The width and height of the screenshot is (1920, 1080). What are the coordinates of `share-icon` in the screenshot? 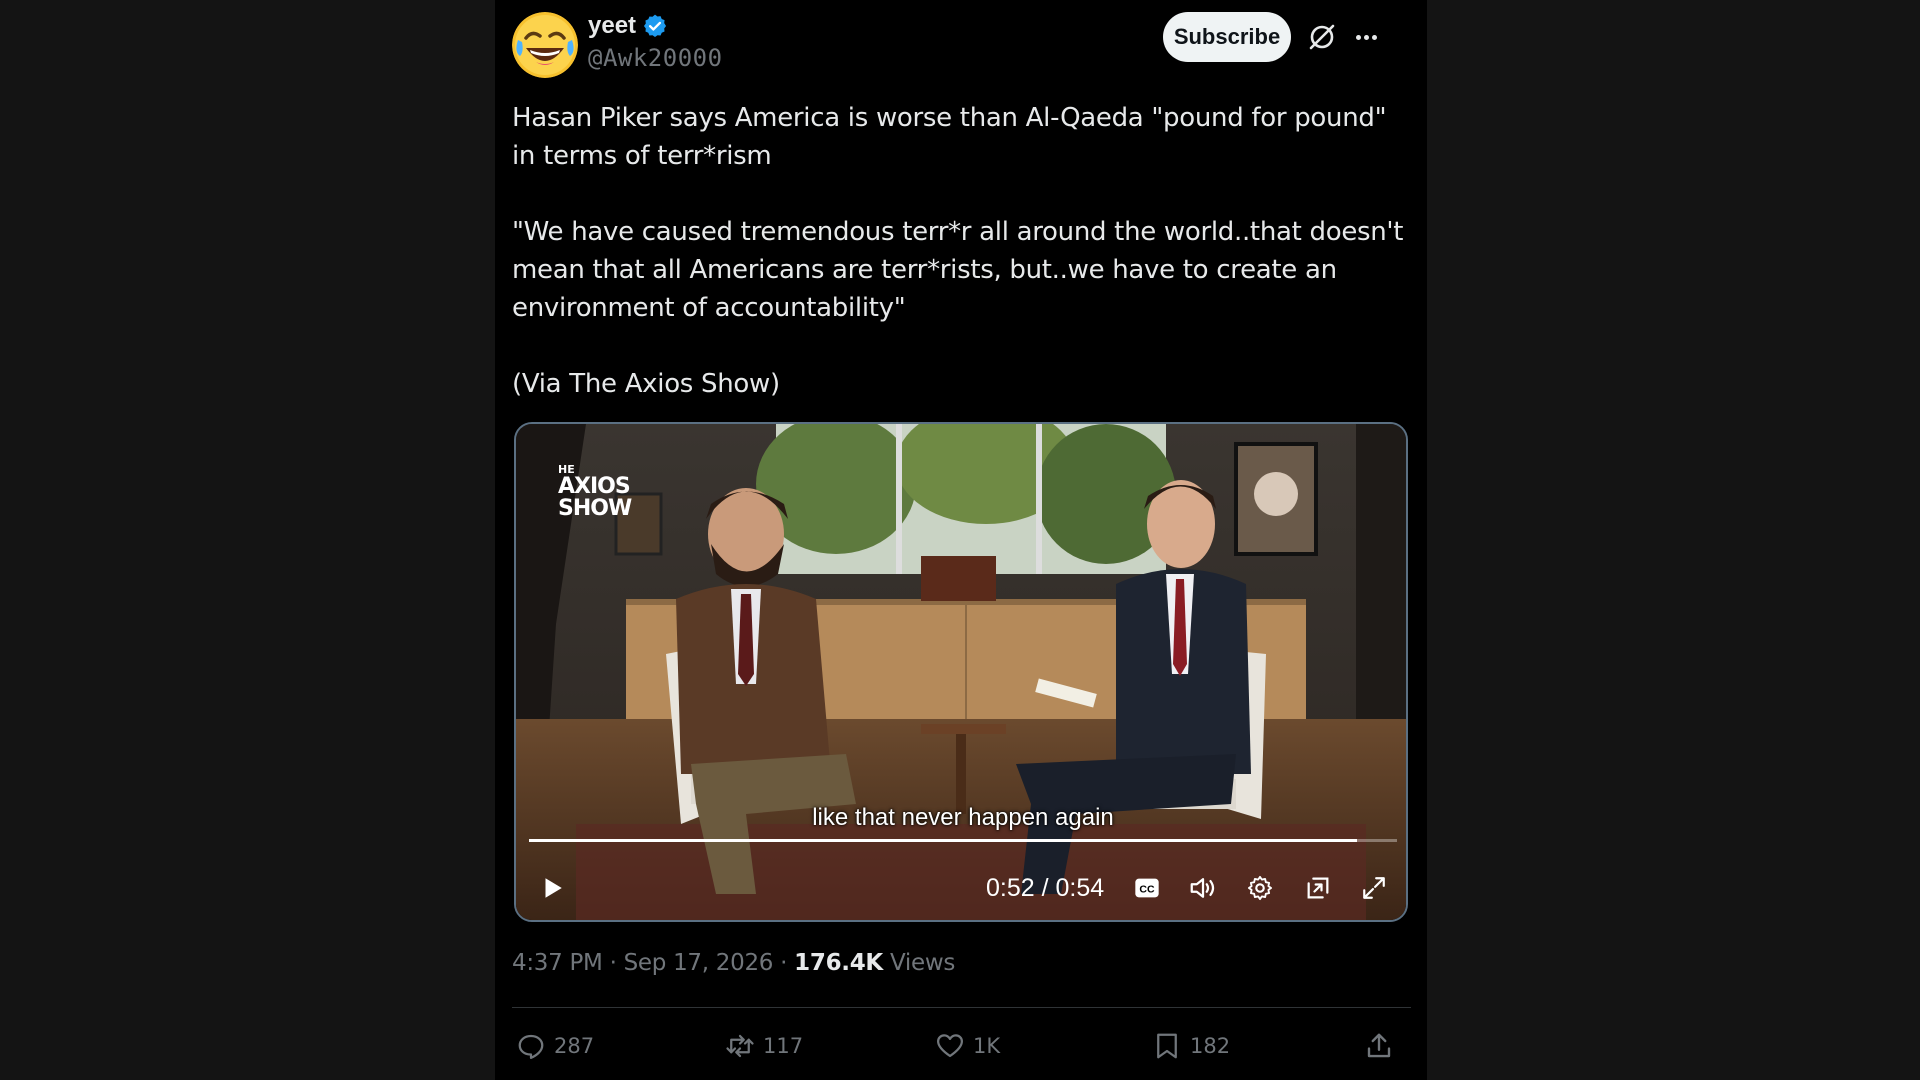 It's located at (1379, 1045).